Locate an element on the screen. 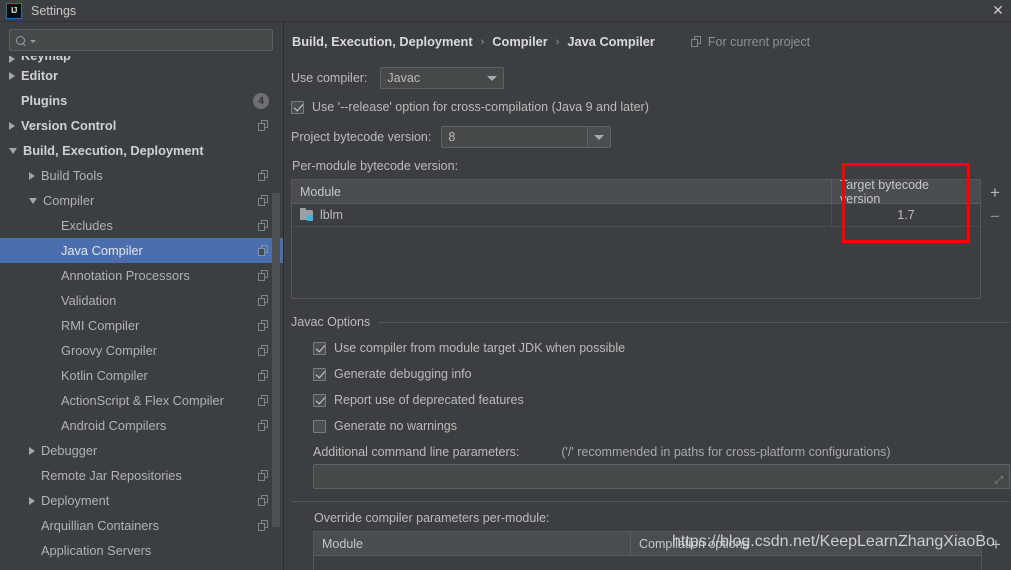  sidebar-item-label: ActionScript & Flex Compiler is located at coordinates (142, 400).